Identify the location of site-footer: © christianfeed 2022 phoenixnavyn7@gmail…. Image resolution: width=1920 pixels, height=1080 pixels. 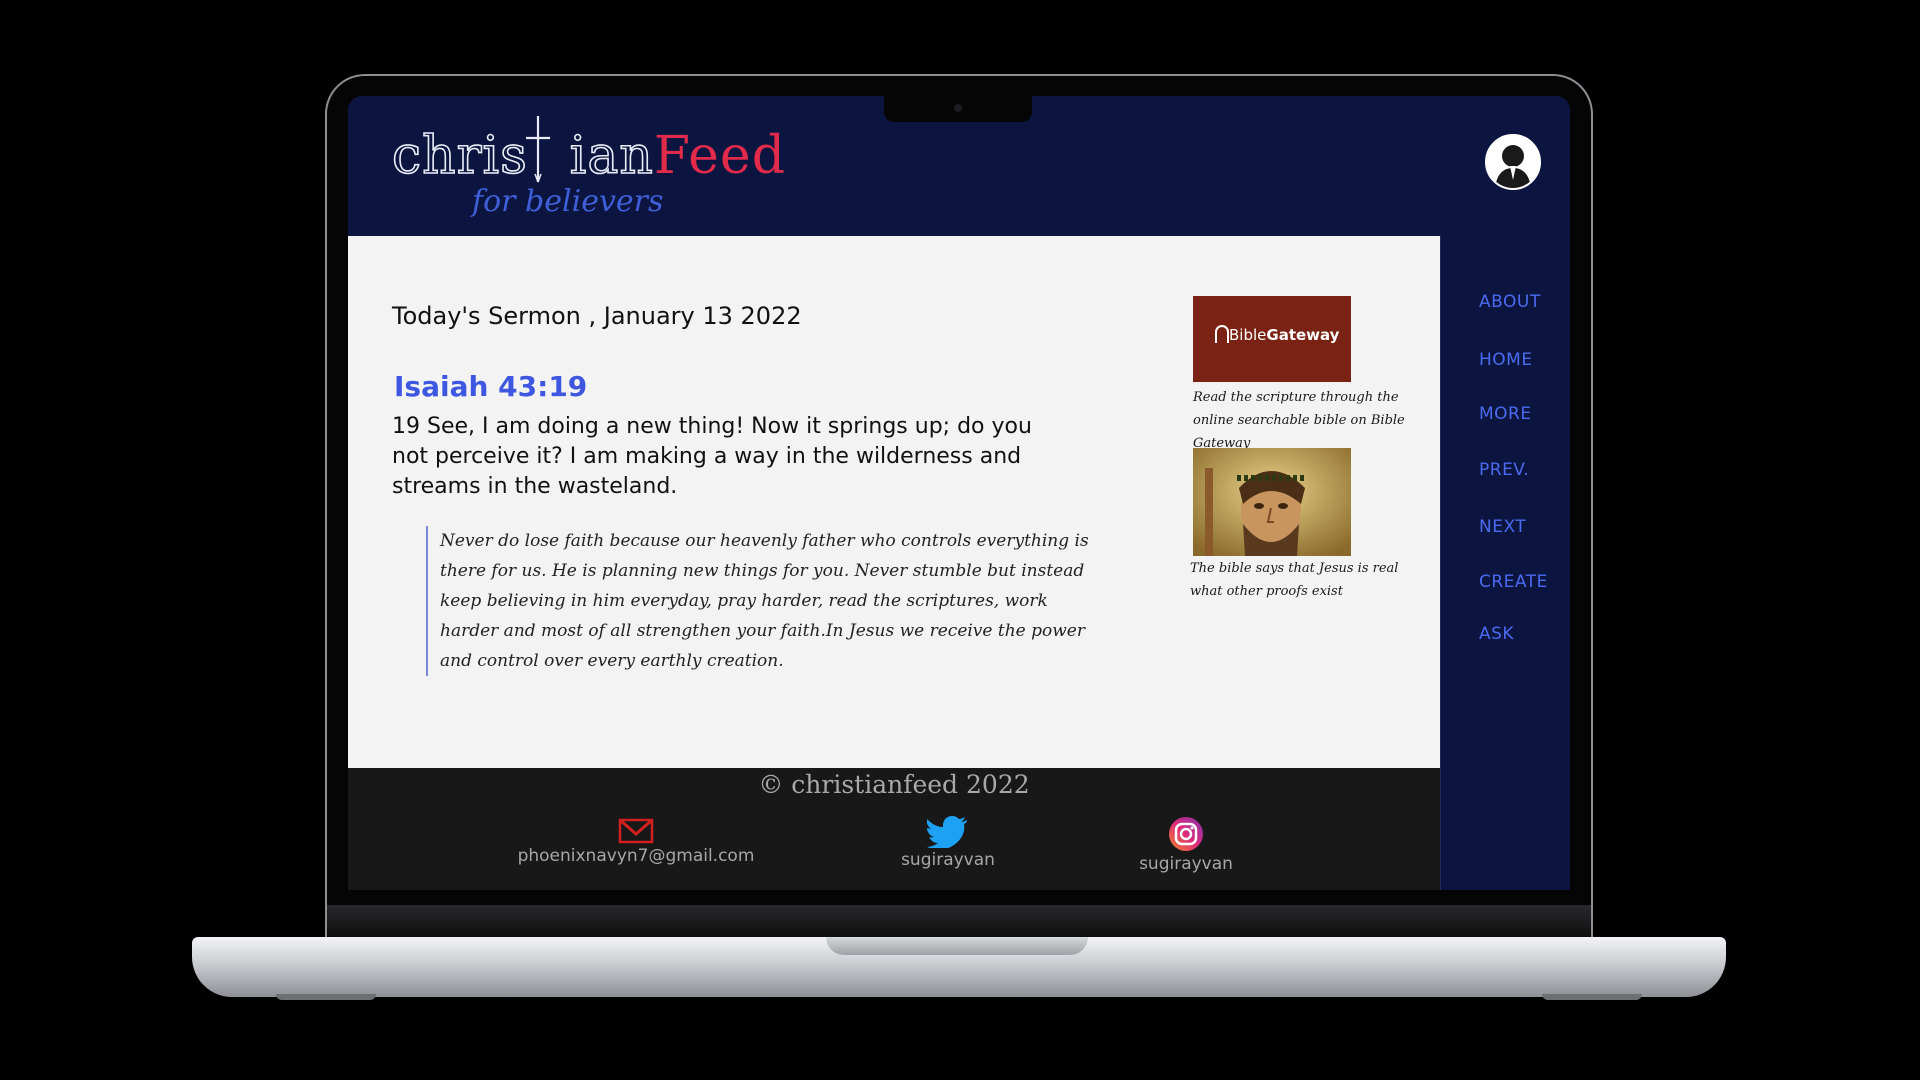
(894, 829).